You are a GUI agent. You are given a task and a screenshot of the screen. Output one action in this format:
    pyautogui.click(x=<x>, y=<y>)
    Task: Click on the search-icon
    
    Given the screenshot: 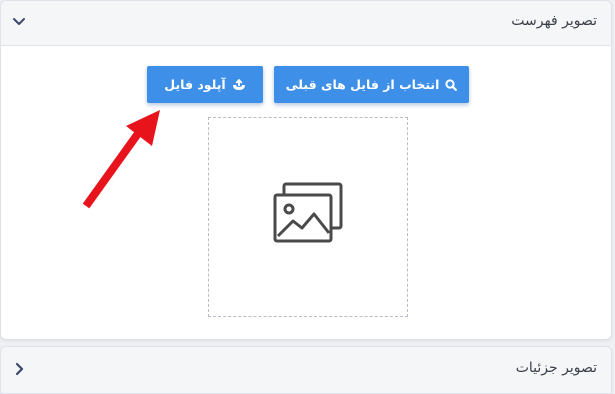 What is the action you would take?
    pyautogui.click(x=451, y=84)
    